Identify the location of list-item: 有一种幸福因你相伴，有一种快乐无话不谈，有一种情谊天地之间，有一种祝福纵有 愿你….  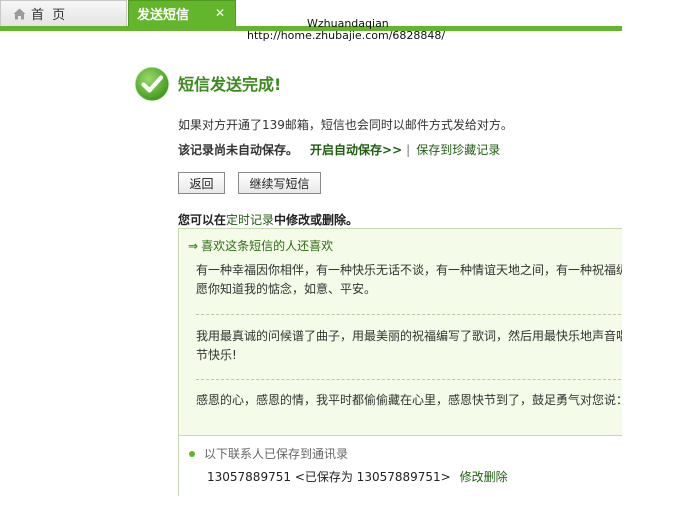
(409, 280).